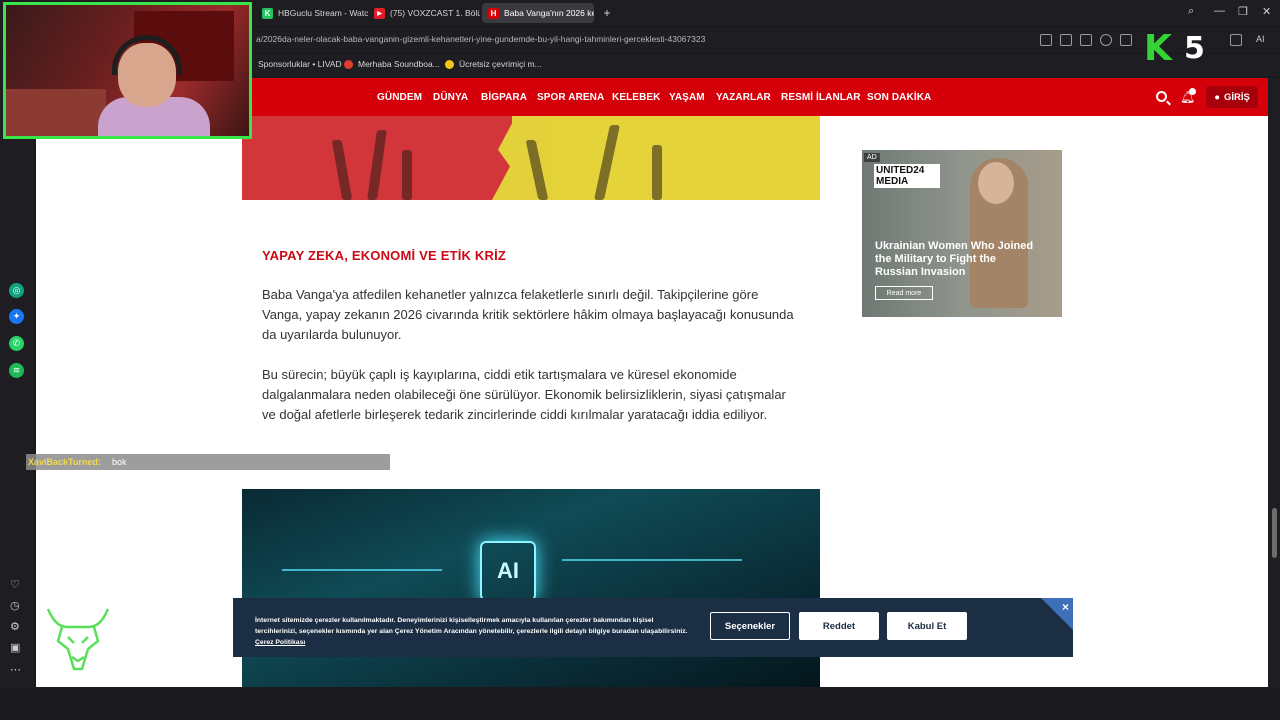 Image resolution: width=1280 pixels, height=720 pixels. What do you see at coordinates (1158, 48) in the screenshot?
I see `logo-k: K` at bounding box center [1158, 48].